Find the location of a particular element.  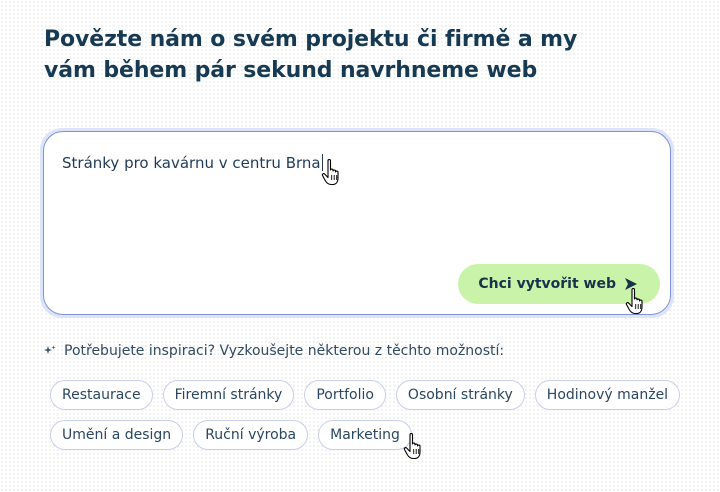

prompt-value-text: Stránky pro kavárnu v centru Brna is located at coordinates (191, 163).